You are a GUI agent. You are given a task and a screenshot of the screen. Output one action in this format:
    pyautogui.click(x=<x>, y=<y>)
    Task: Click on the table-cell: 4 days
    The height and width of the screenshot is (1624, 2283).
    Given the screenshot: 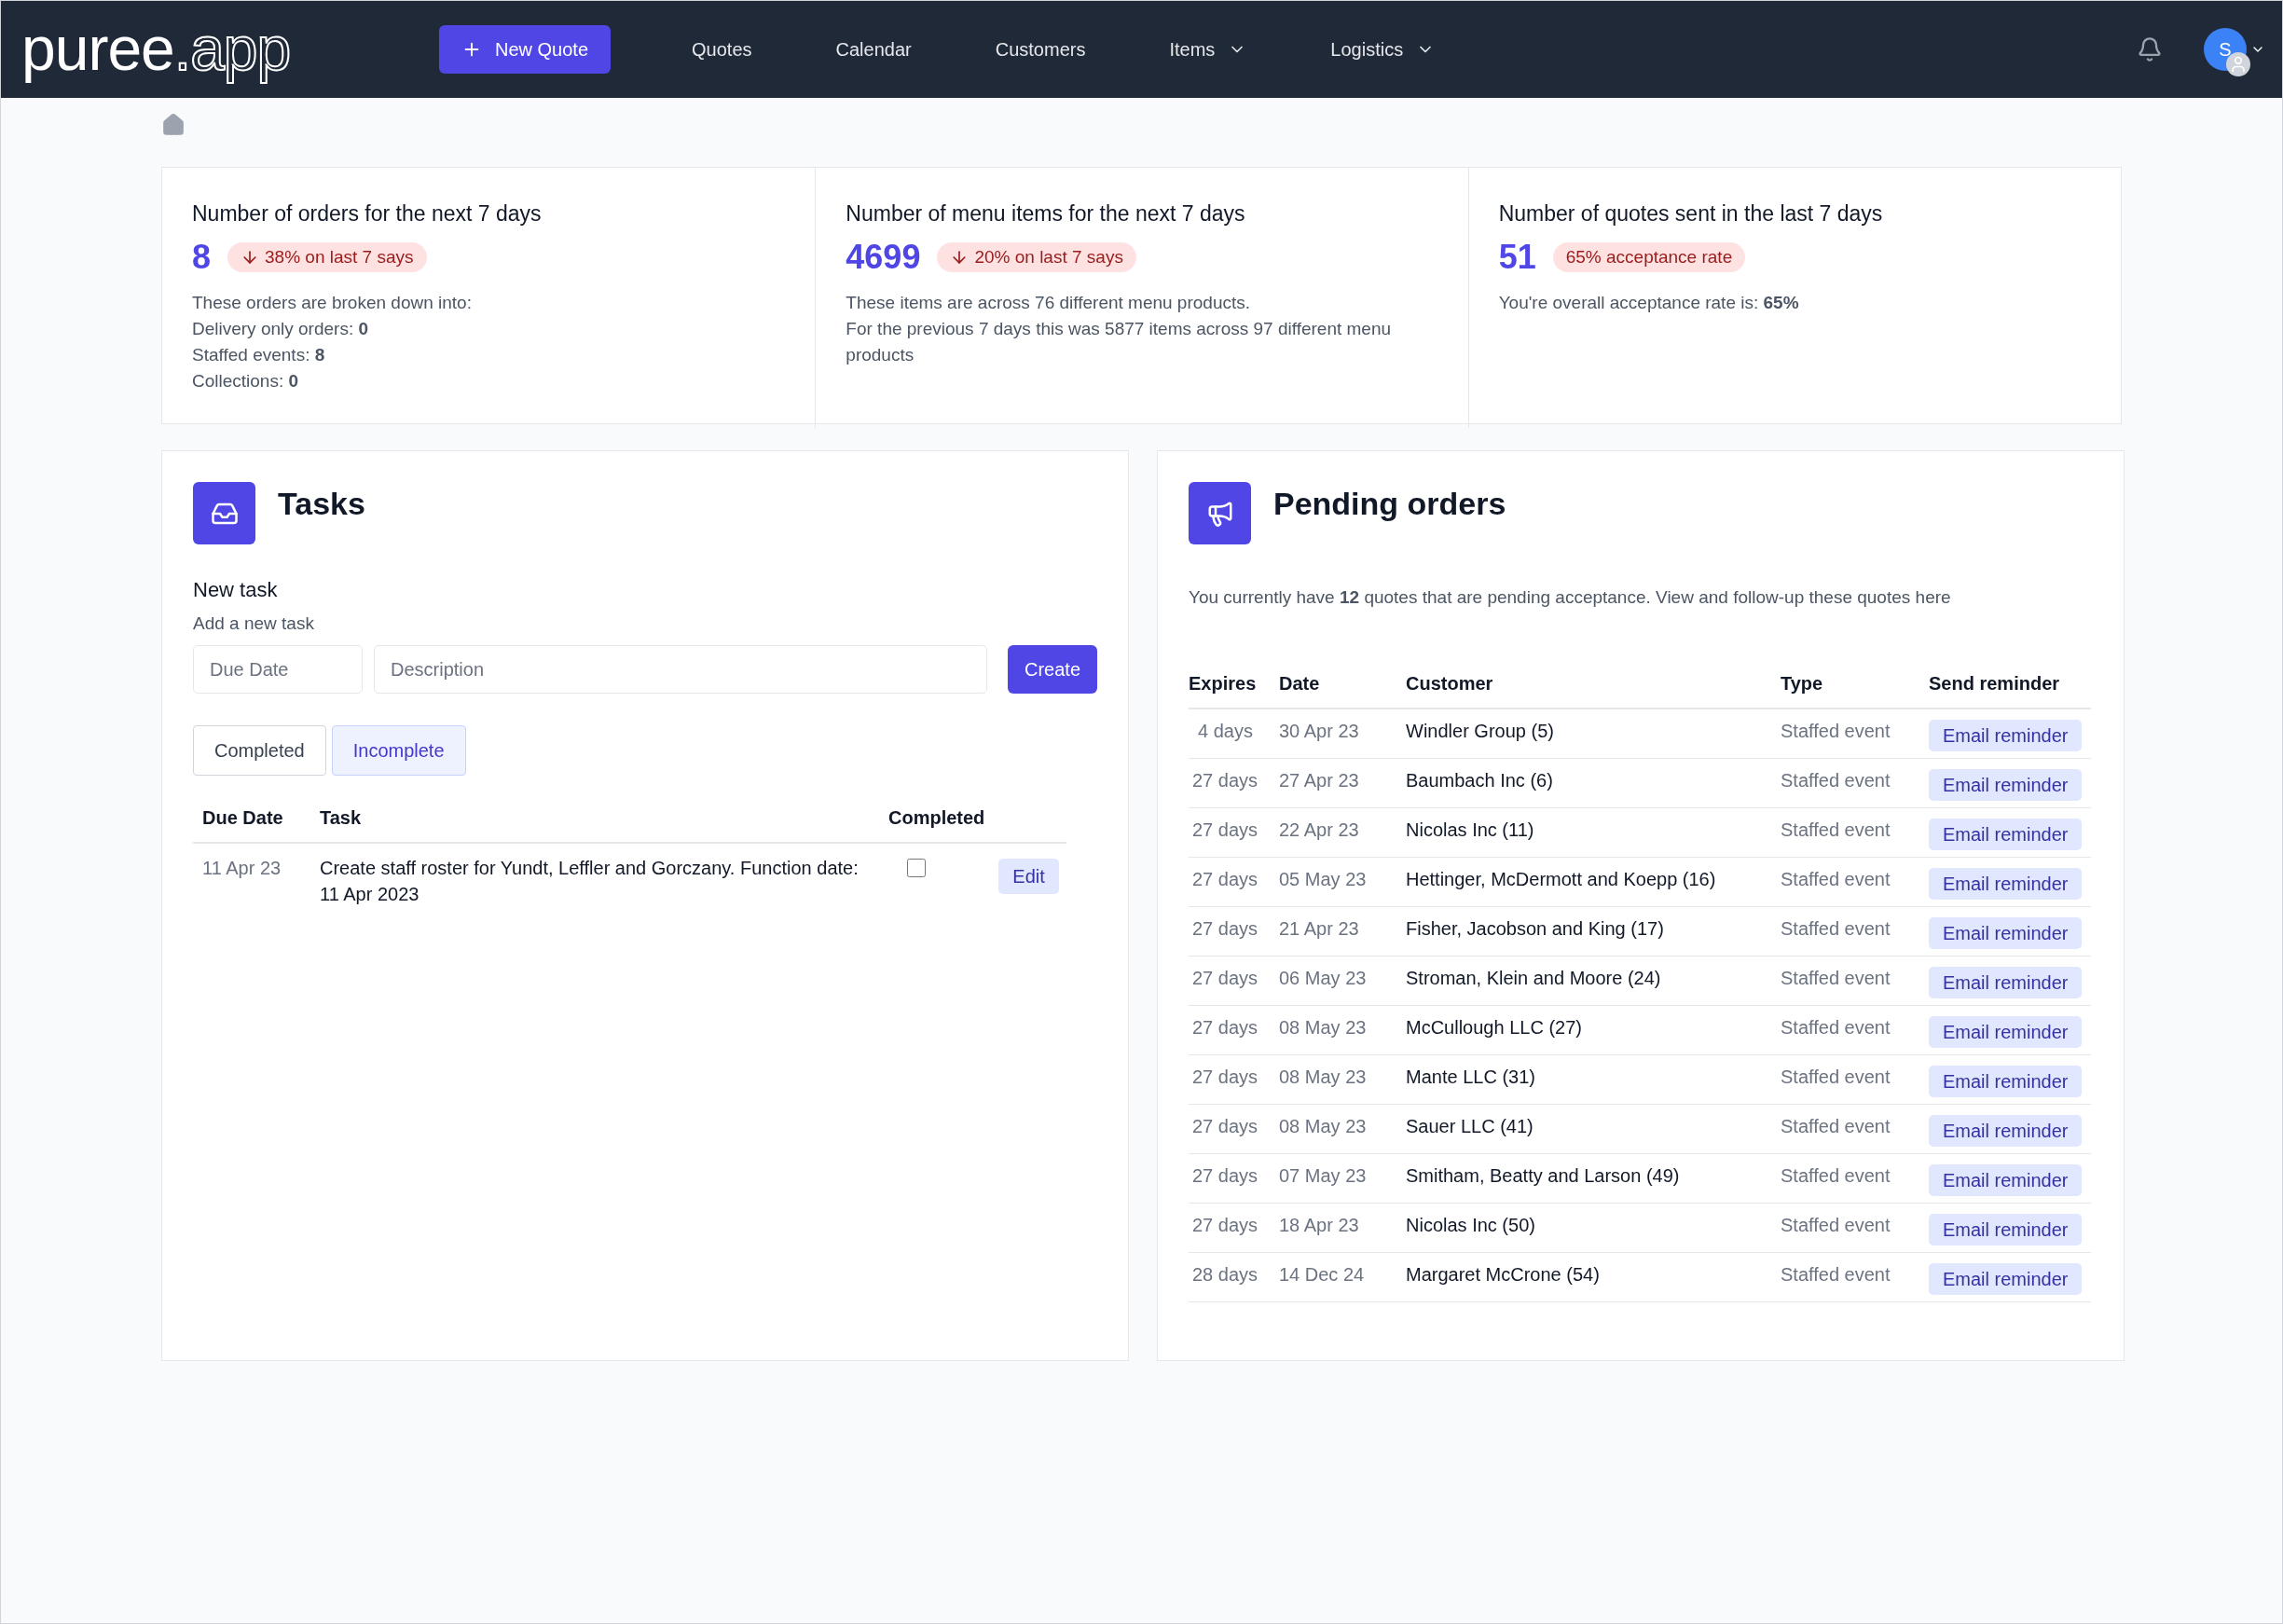 What is the action you would take?
    pyautogui.click(x=1225, y=731)
    